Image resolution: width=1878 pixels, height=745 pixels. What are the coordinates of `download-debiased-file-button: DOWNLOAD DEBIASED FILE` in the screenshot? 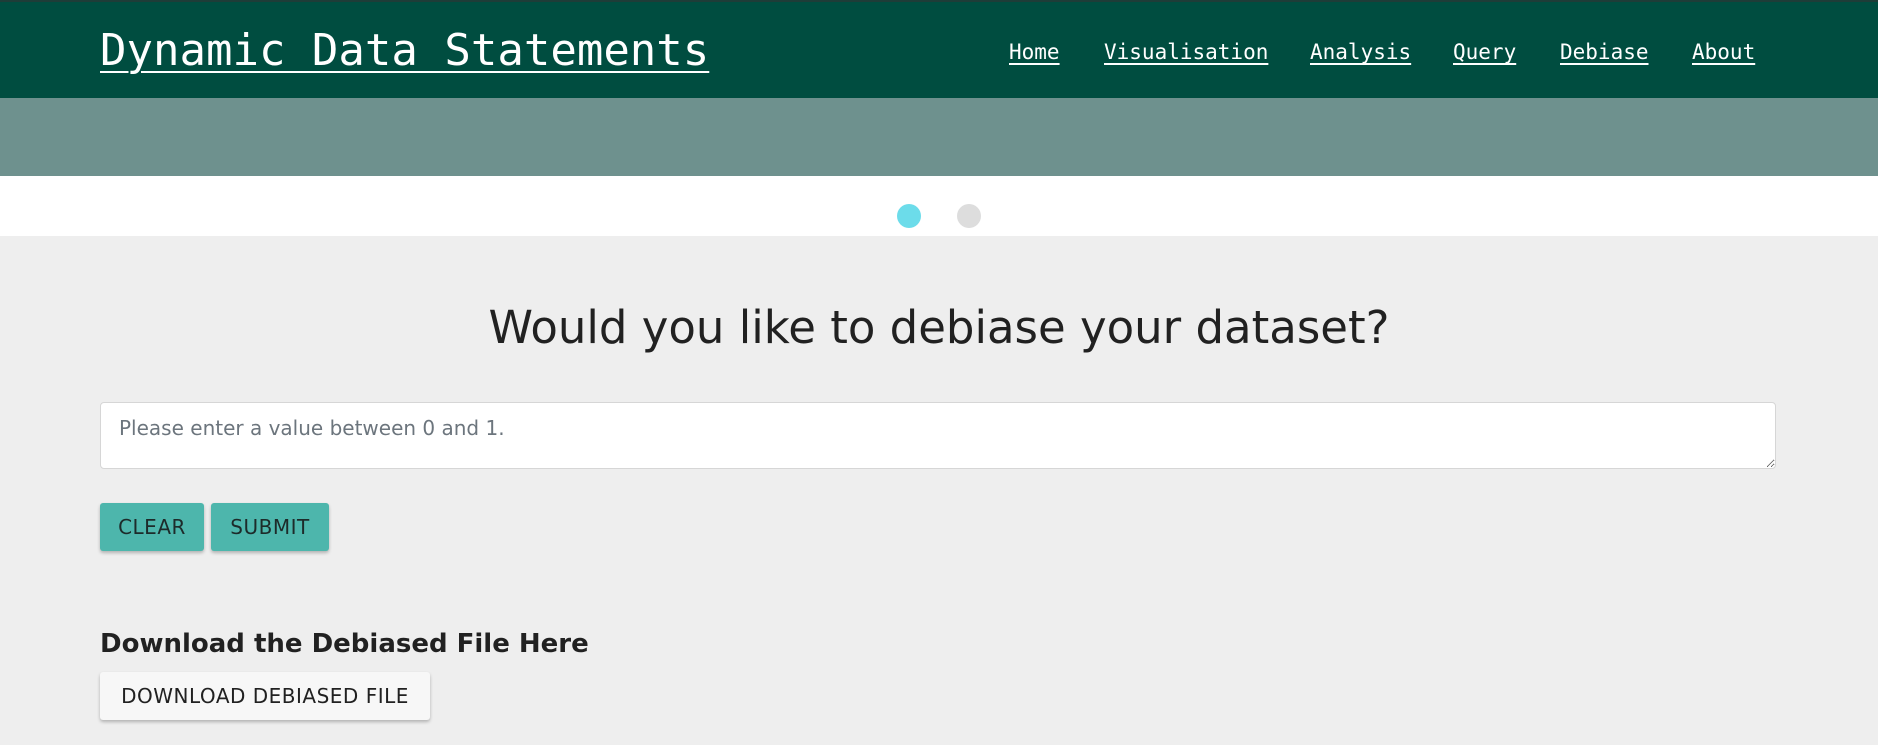 It's located at (265, 696).